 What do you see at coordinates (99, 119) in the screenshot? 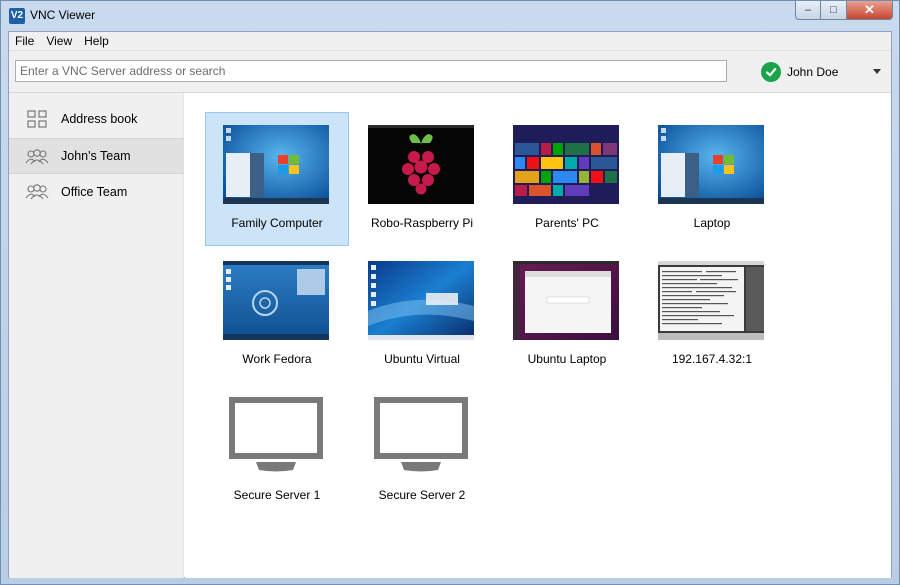
I see `sidebar-item-label: Address book` at bounding box center [99, 119].